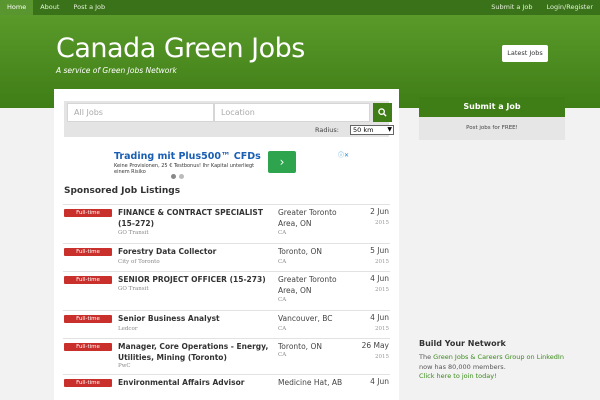  What do you see at coordinates (195, 382) in the screenshot?
I see `job-title-link: Environmental Affairs Advisor` at bounding box center [195, 382].